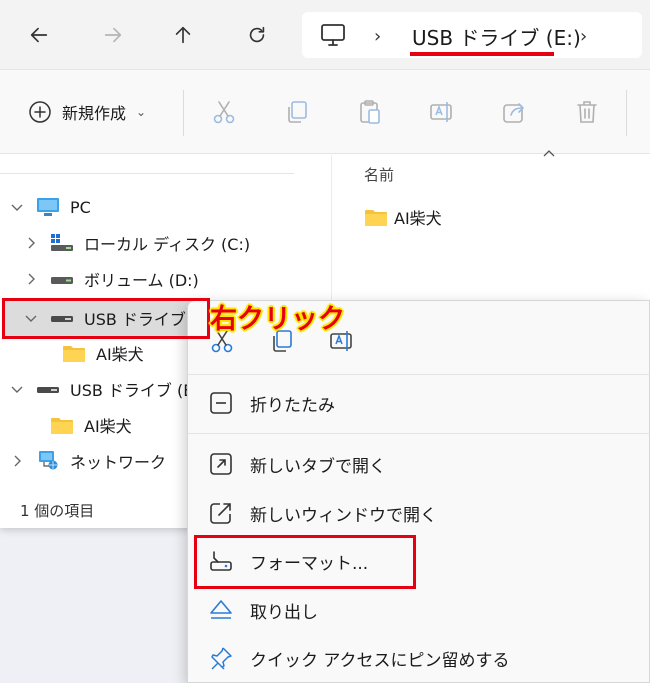  I want to click on new-button: 新規作成 ⌄, so click(87, 112).